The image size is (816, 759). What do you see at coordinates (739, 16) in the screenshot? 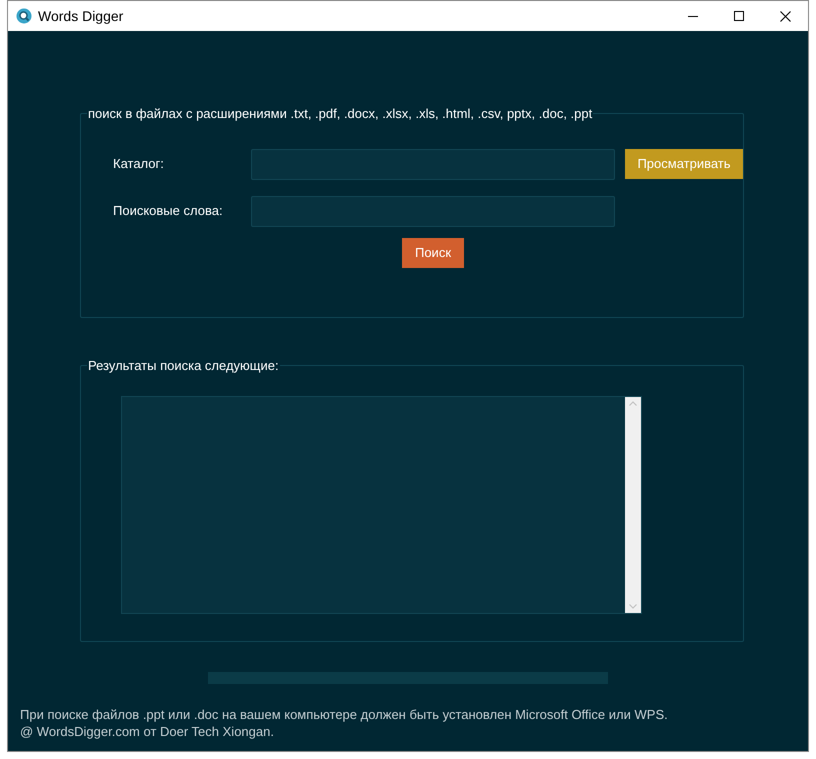
I see `maximize-icon` at bounding box center [739, 16].